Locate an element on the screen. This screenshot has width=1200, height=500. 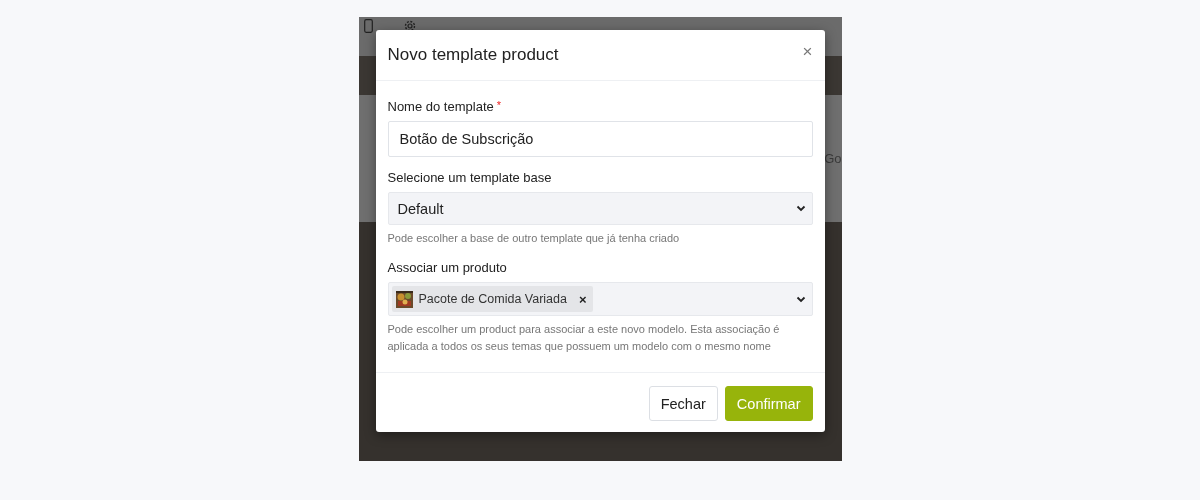
close-button: Fechar is located at coordinates (683, 403).